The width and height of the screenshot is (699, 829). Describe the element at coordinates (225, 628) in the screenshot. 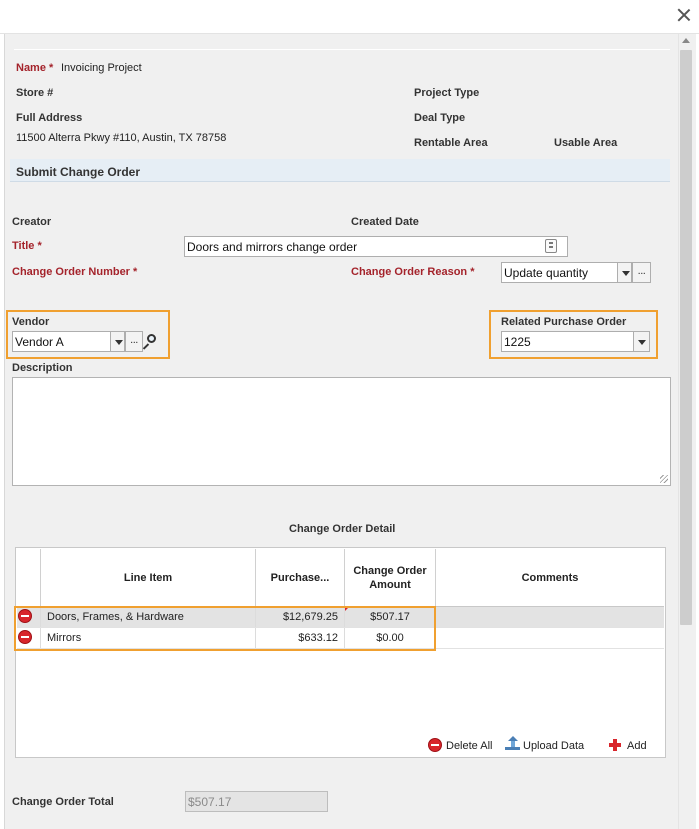

I see `rows-highlight` at that location.